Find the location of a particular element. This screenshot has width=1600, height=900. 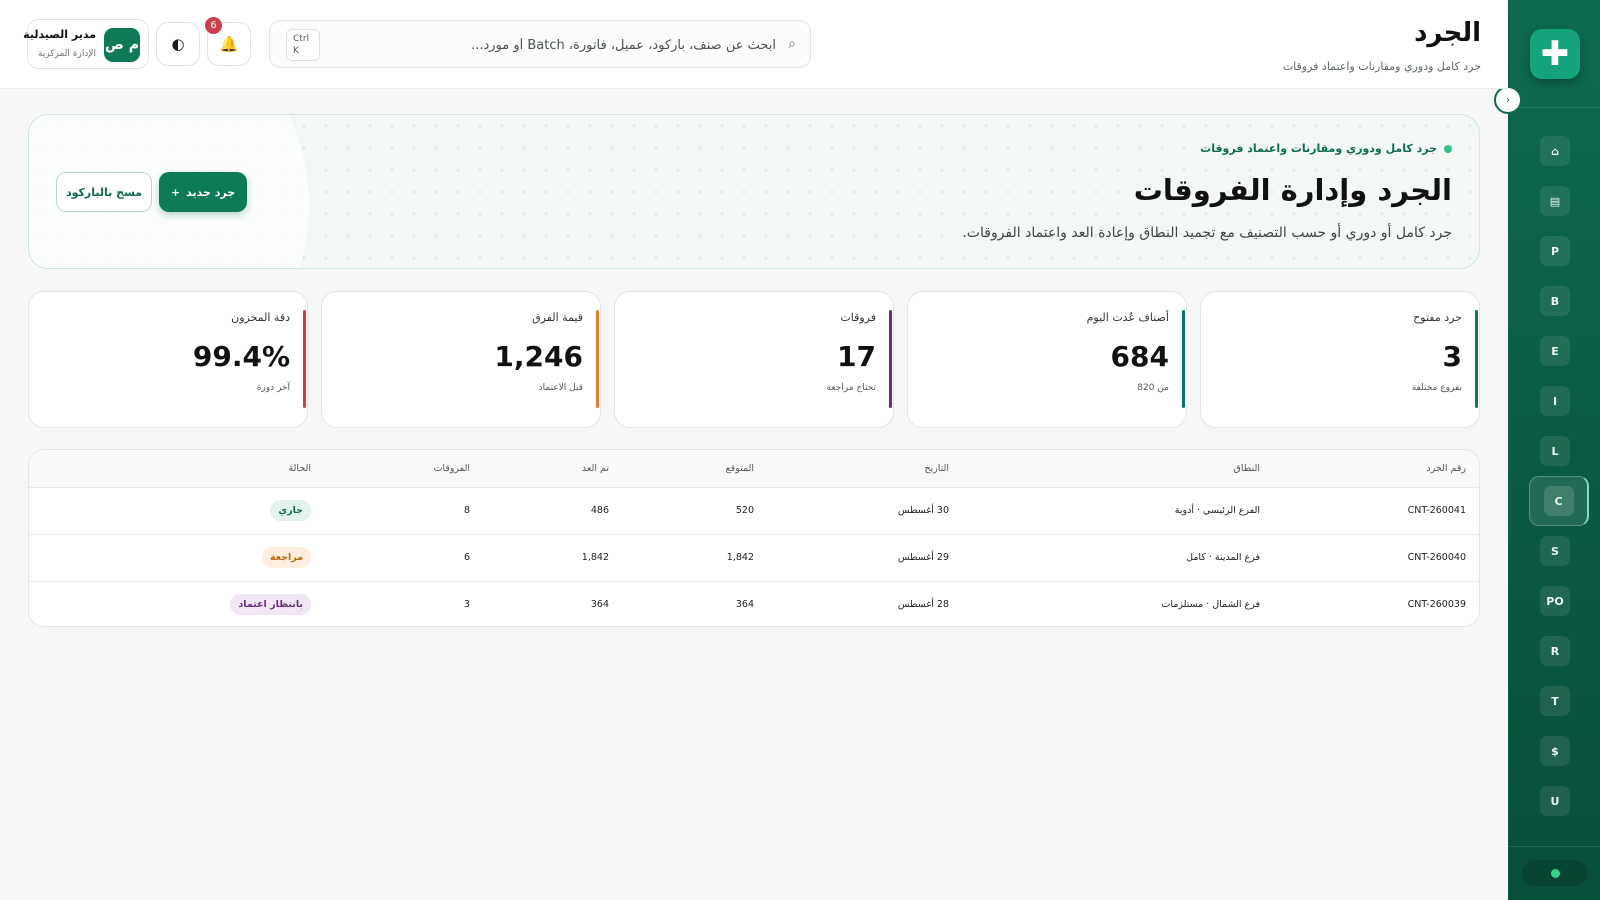

barcode-scan-button: مسح بالباركود is located at coordinates (104, 192).